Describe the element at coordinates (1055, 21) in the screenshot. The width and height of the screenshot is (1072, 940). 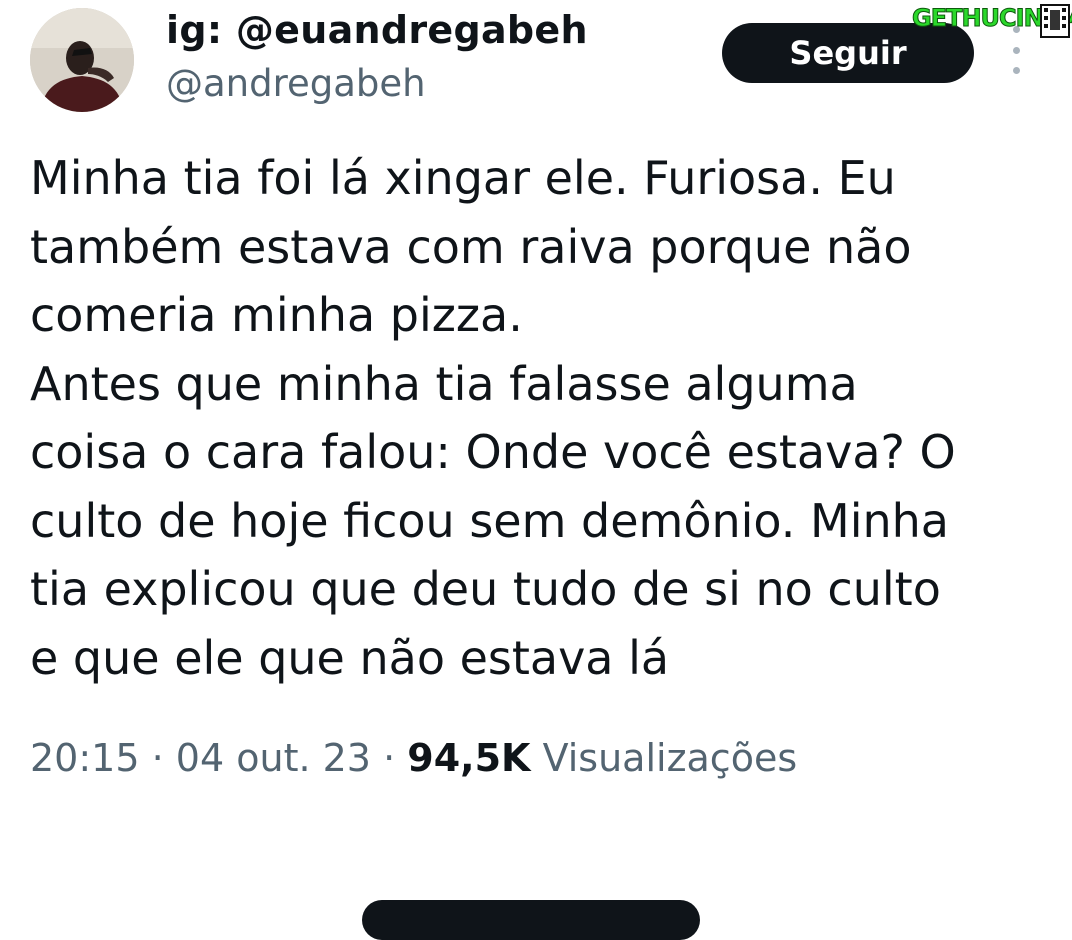
I see `film-strip-icon` at that location.